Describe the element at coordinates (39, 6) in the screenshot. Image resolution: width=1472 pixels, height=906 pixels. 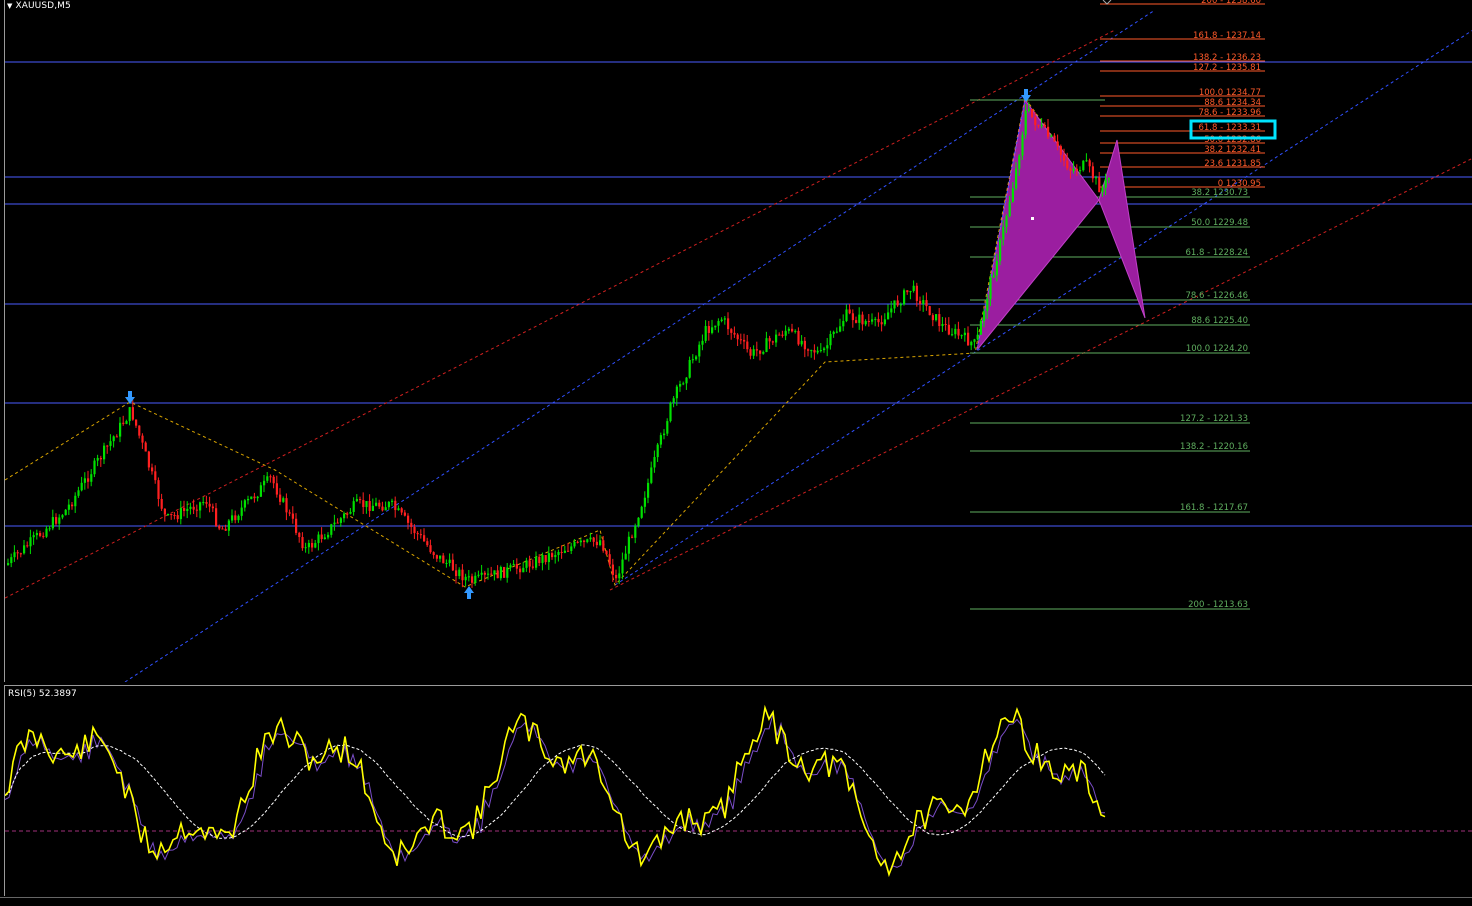
I see `symbol-header: ▼ XAUUSD,M5` at that location.